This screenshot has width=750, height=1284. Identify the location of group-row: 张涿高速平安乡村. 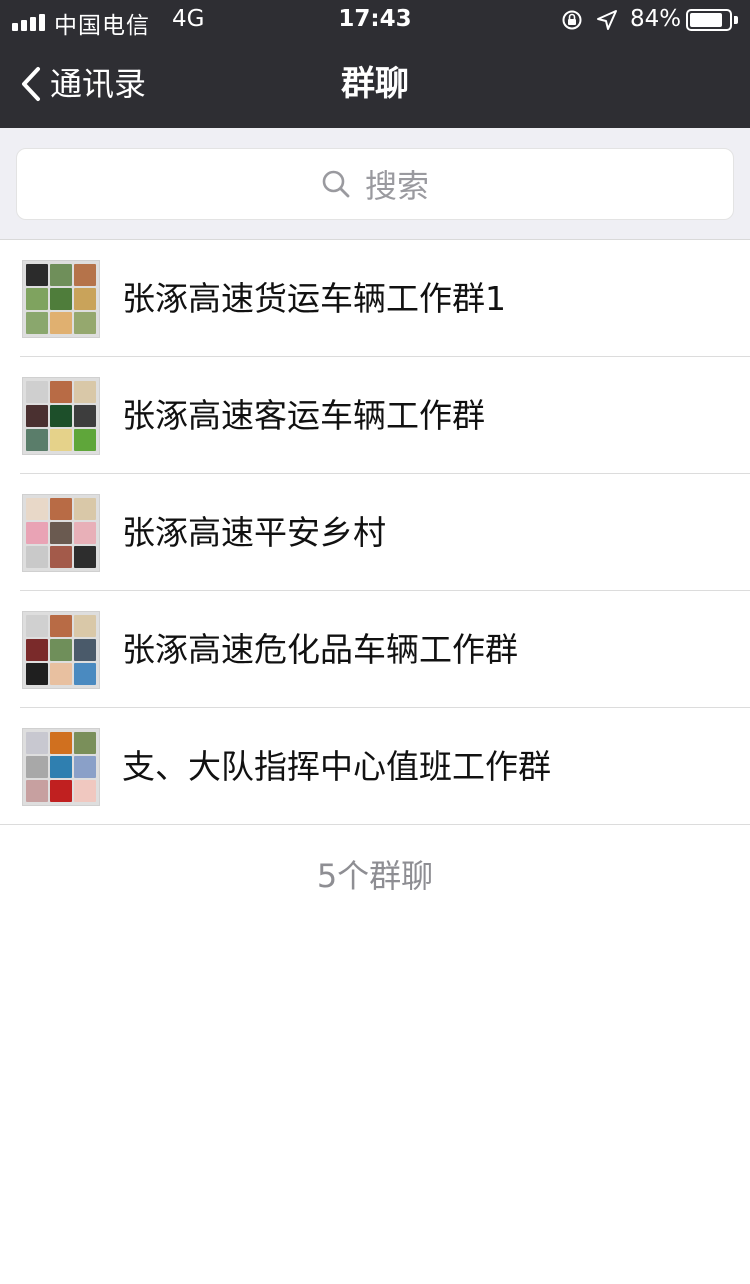
(375, 532).